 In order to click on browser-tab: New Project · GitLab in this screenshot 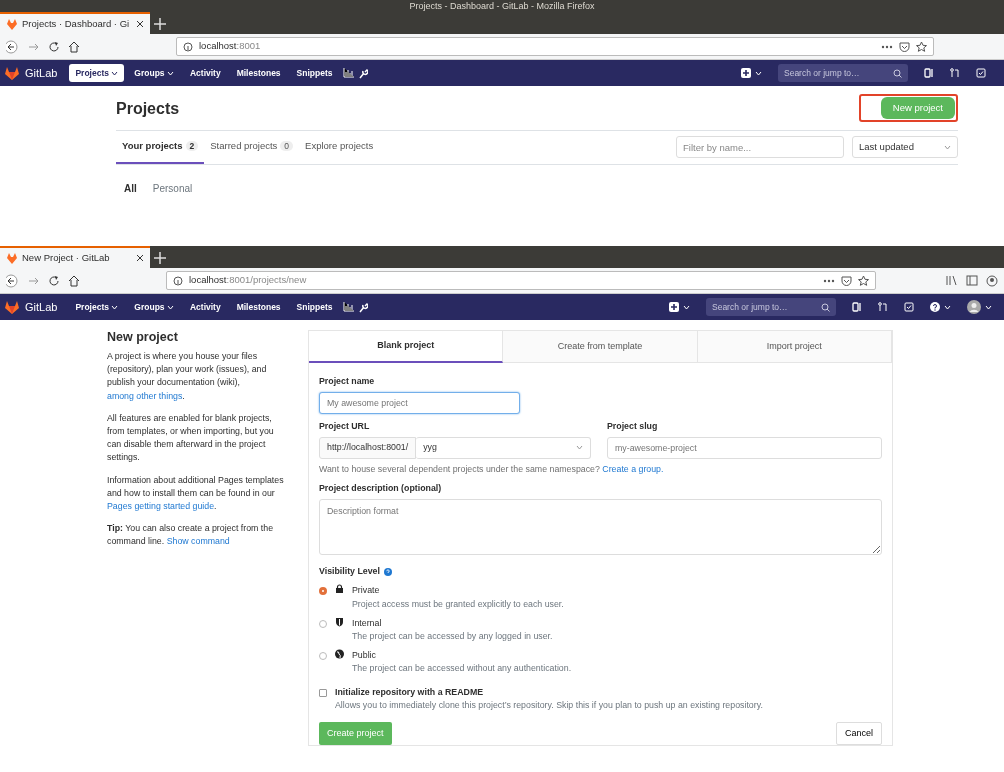, I will do `click(75, 257)`.